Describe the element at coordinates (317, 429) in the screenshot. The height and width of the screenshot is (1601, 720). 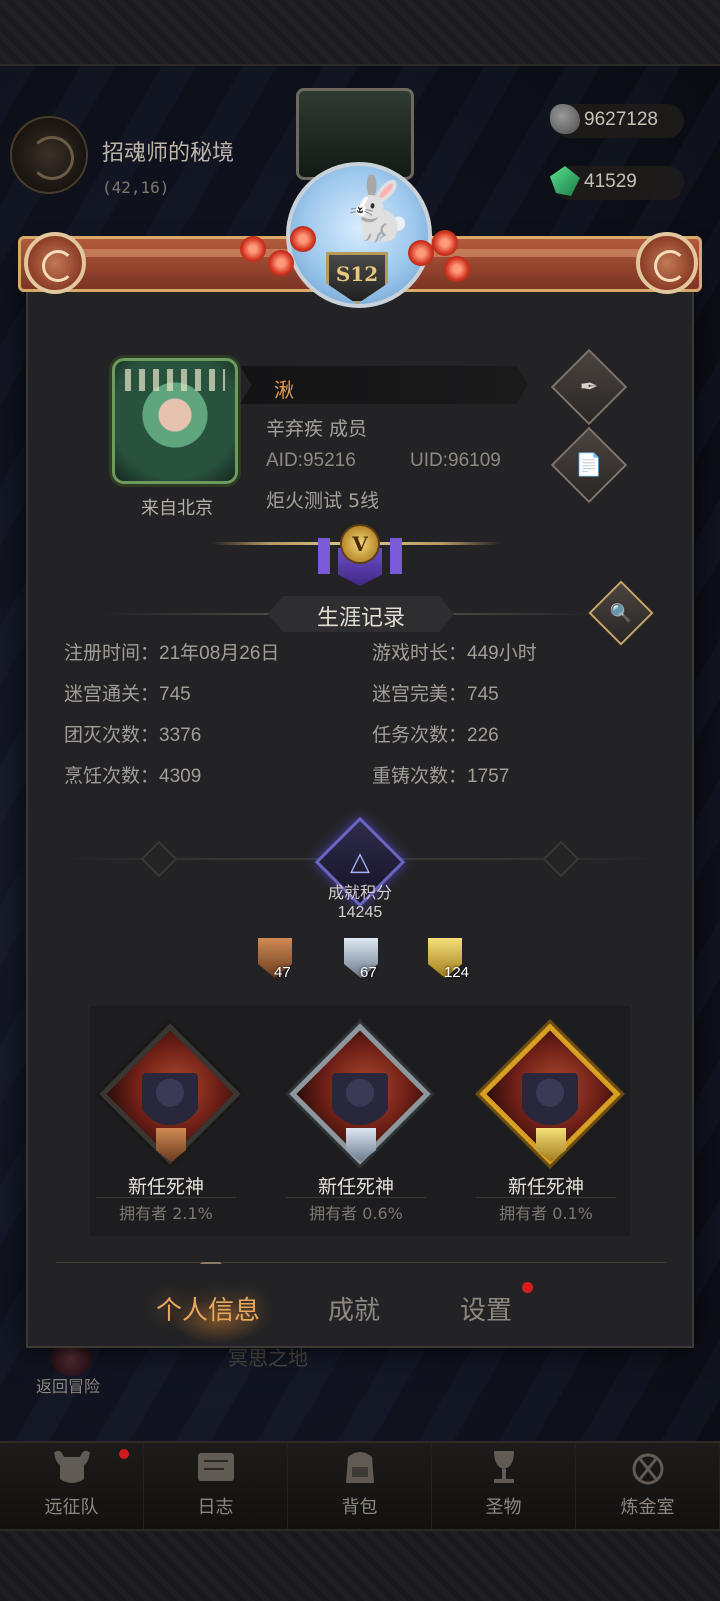
I see `guild-membership: 辛弃疾 成员` at that location.